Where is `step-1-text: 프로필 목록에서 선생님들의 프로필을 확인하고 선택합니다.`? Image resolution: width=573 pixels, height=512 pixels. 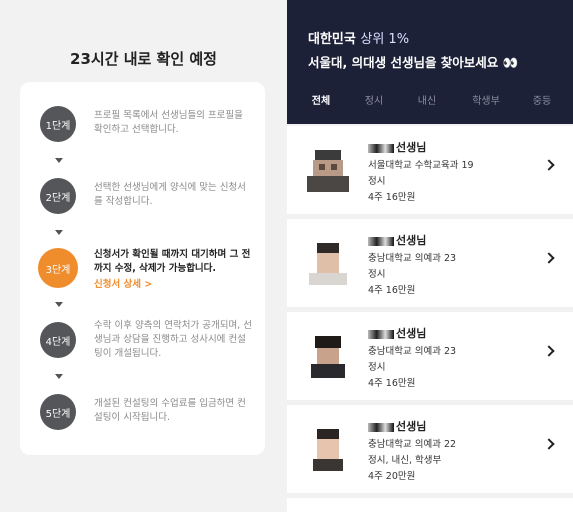 step-1-text: 프로필 목록에서 선생님들의 프로필을 확인하고 선택합니다. is located at coordinates (168, 122).